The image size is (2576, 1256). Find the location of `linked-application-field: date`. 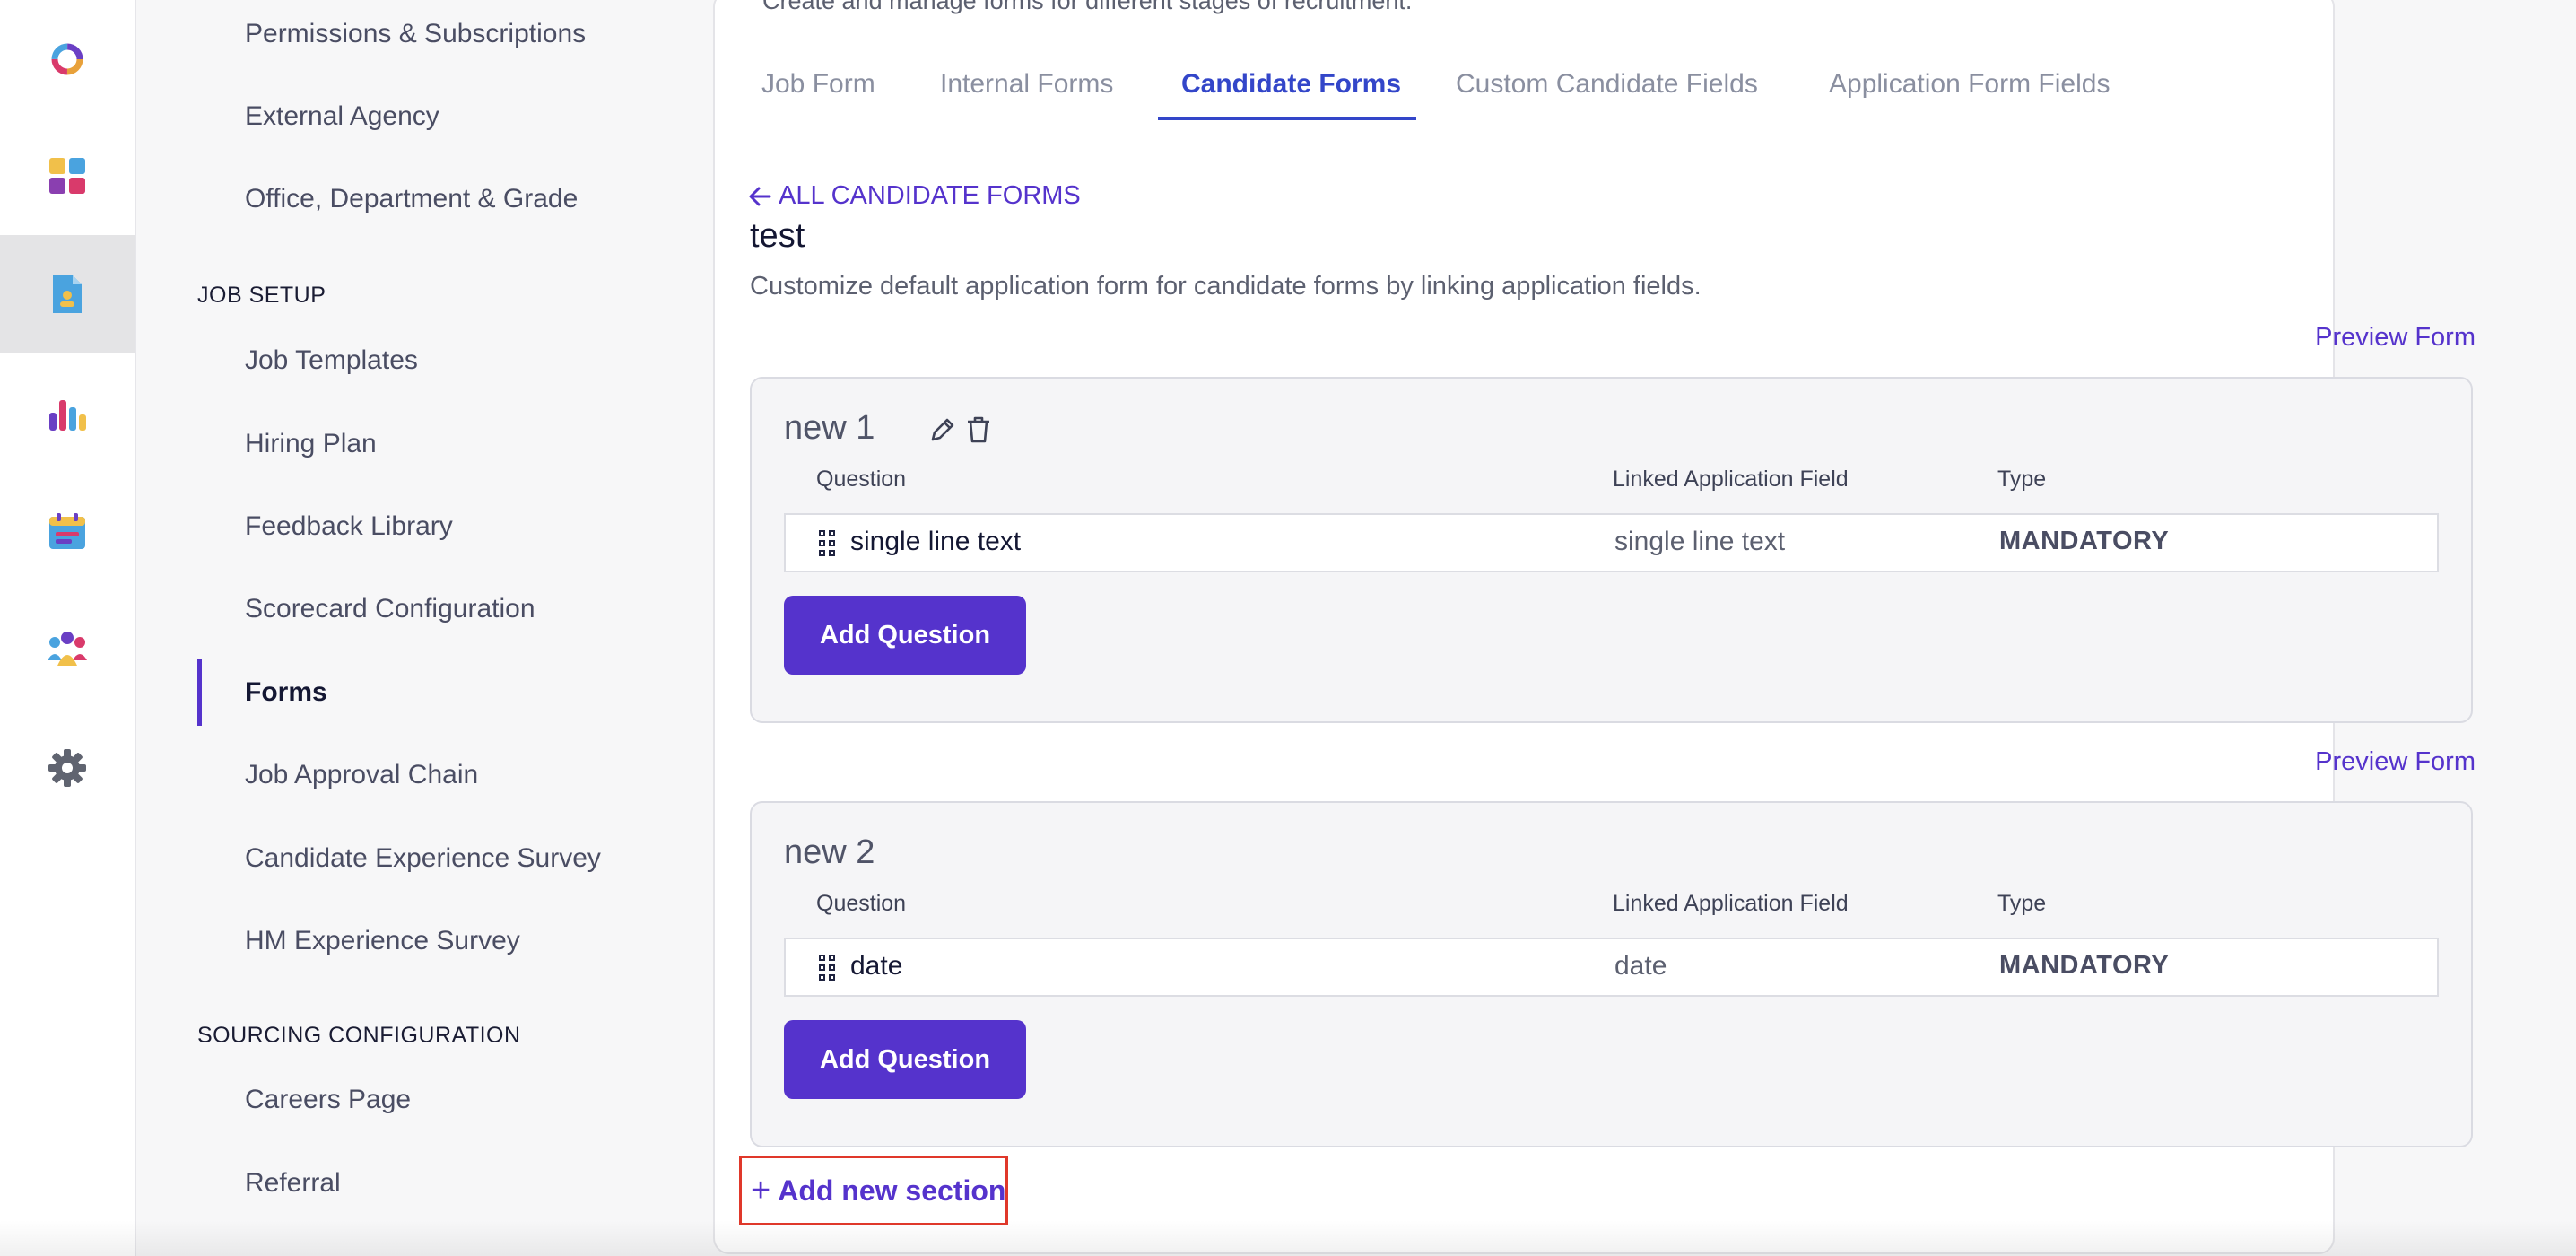

linked-application-field: date is located at coordinates (1640, 966).